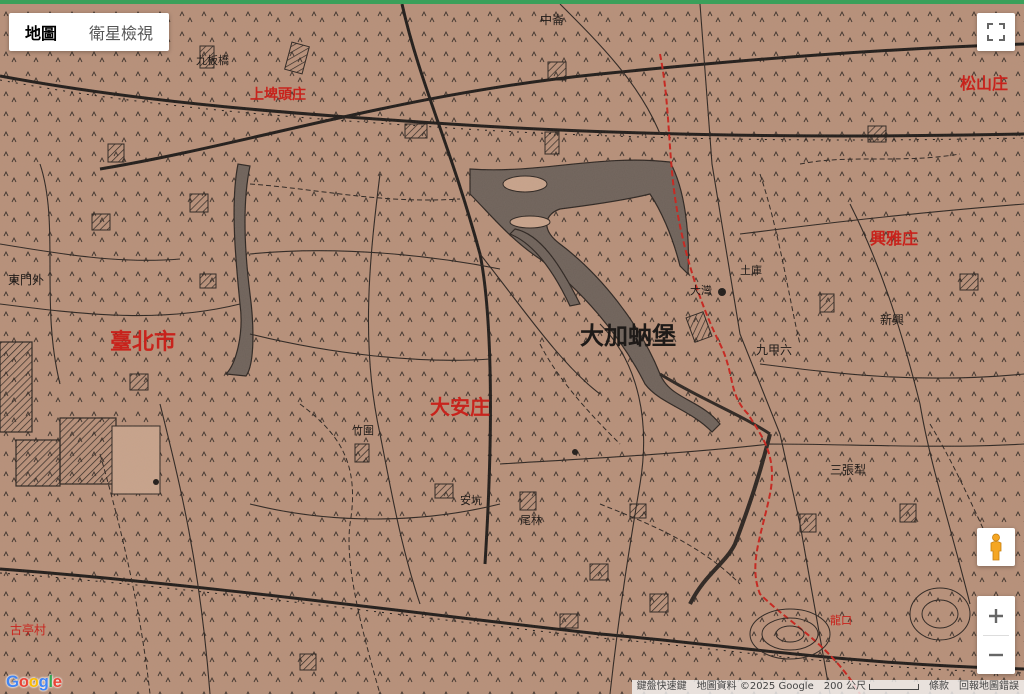  I want to click on fullscreen-icon, so click(996, 32).